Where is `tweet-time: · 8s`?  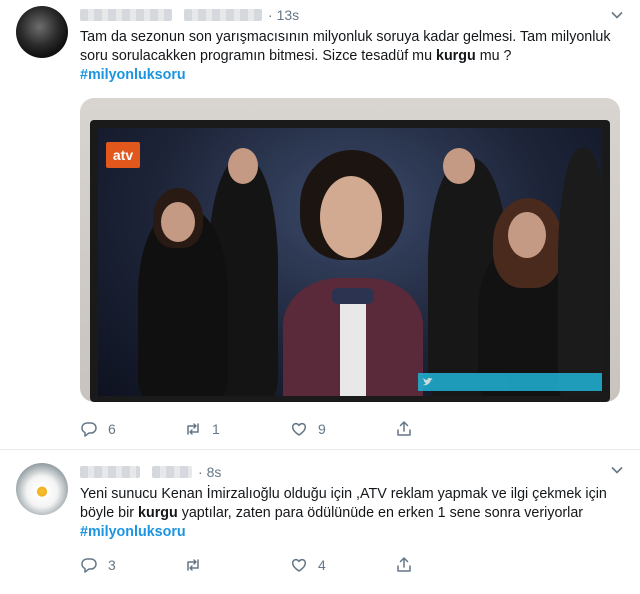
tweet-time: · 8s is located at coordinates (209, 472).